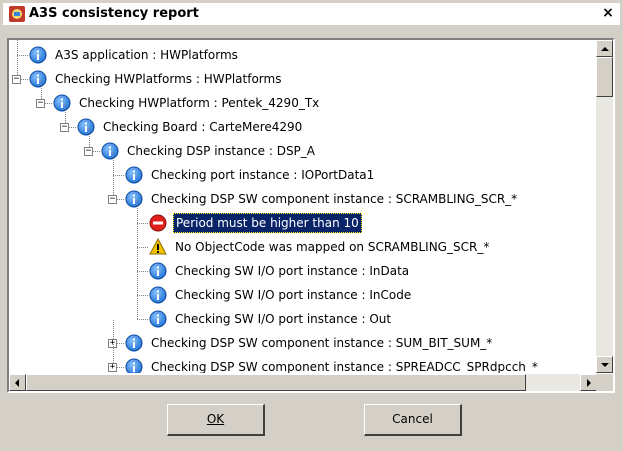 The width and height of the screenshot is (623, 451). I want to click on close-button: ×, so click(608, 14).